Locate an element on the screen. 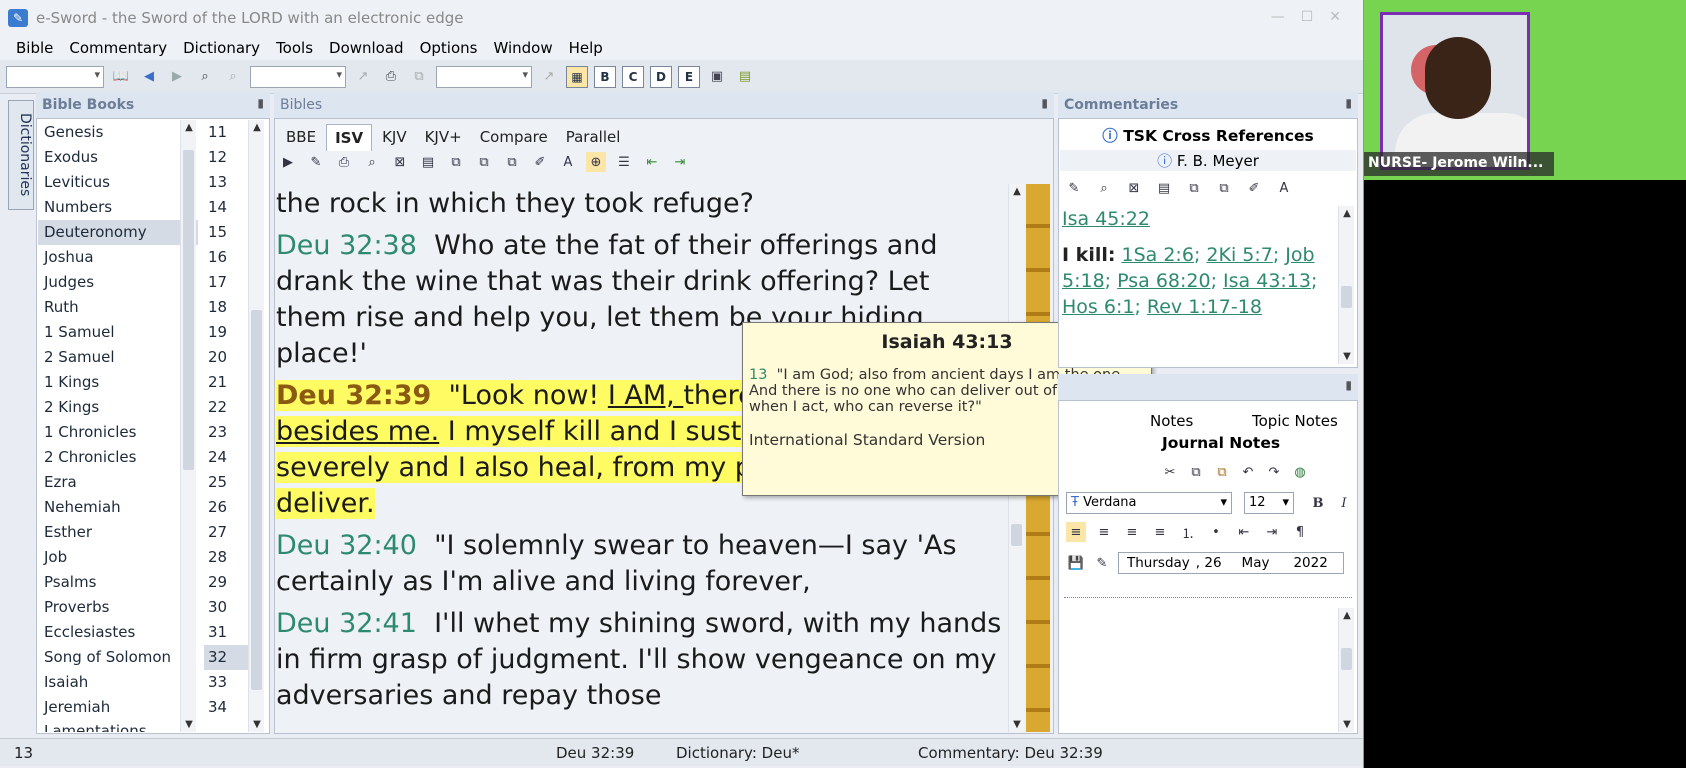  minimize-icon: — is located at coordinates (1278, 17).